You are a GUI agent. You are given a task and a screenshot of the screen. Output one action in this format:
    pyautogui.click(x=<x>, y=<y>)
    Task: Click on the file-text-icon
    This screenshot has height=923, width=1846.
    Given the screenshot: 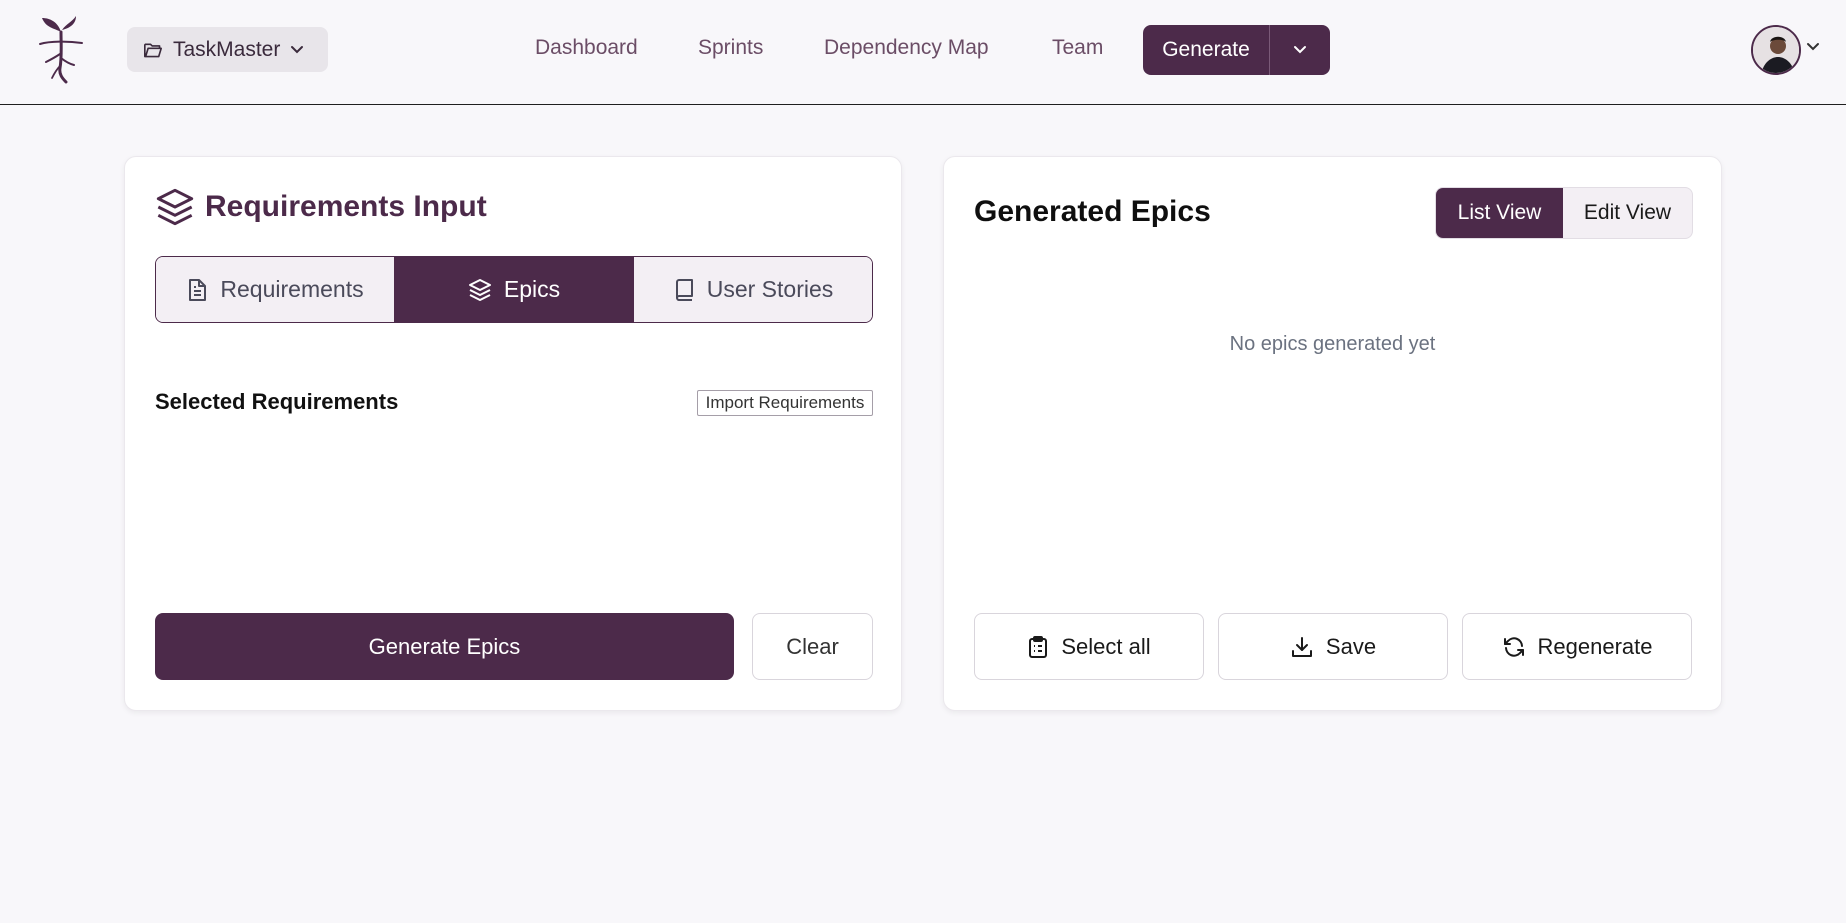 What is the action you would take?
    pyautogui.click(x=198, y=289)
    